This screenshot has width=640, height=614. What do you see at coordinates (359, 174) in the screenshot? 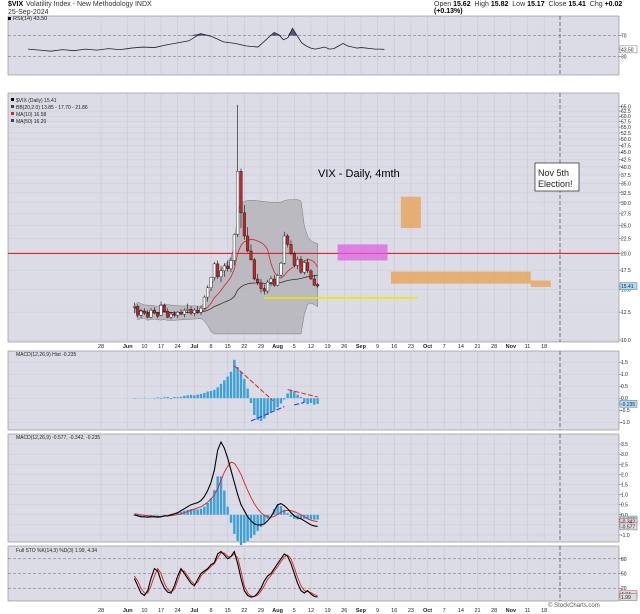
I see `chart-title: VIX - Daily, 4mth` at bounding box center [359, 174].